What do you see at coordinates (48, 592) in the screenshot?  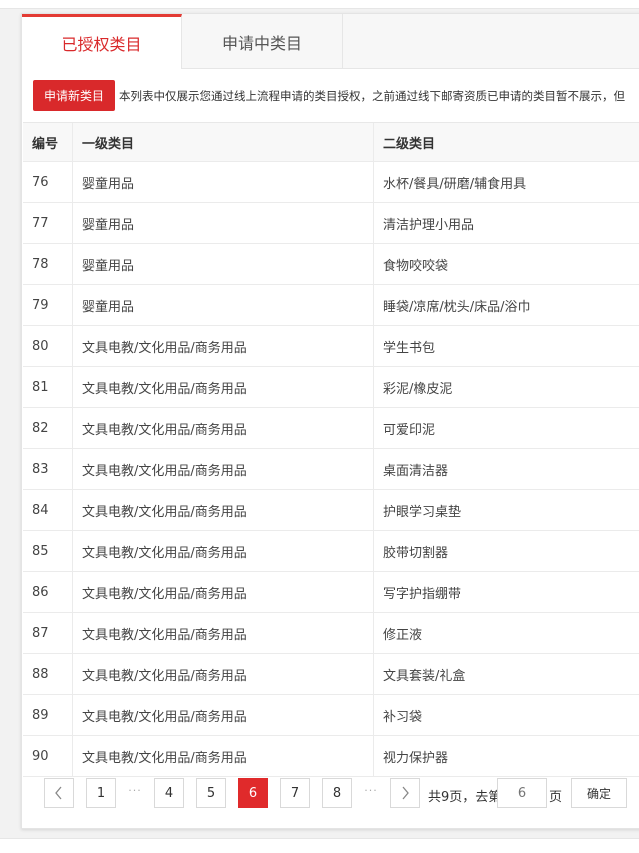 I see `cell-id: 86` at bounding box center [48, 592].